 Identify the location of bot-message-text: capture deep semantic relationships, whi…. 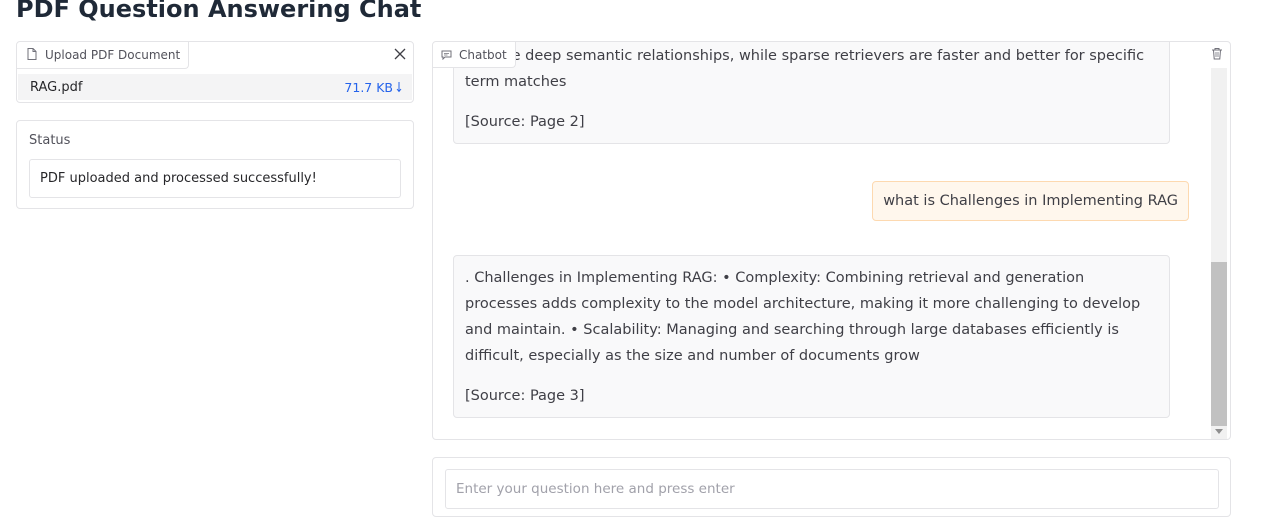
(805, 69).